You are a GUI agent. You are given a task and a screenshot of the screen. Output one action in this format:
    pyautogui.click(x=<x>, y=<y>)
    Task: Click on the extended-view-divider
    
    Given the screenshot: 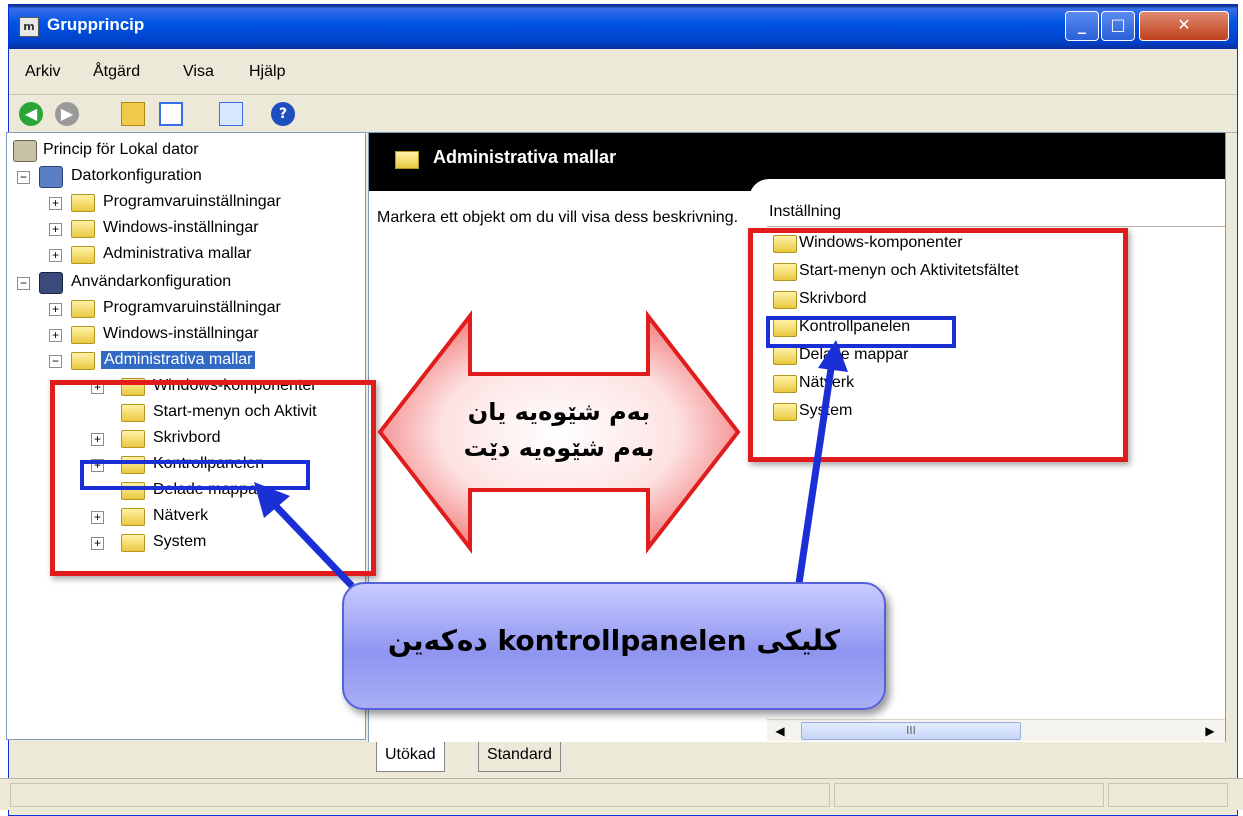 What is the action you would take?
    pyautogui.click(x=987, y=189)
    